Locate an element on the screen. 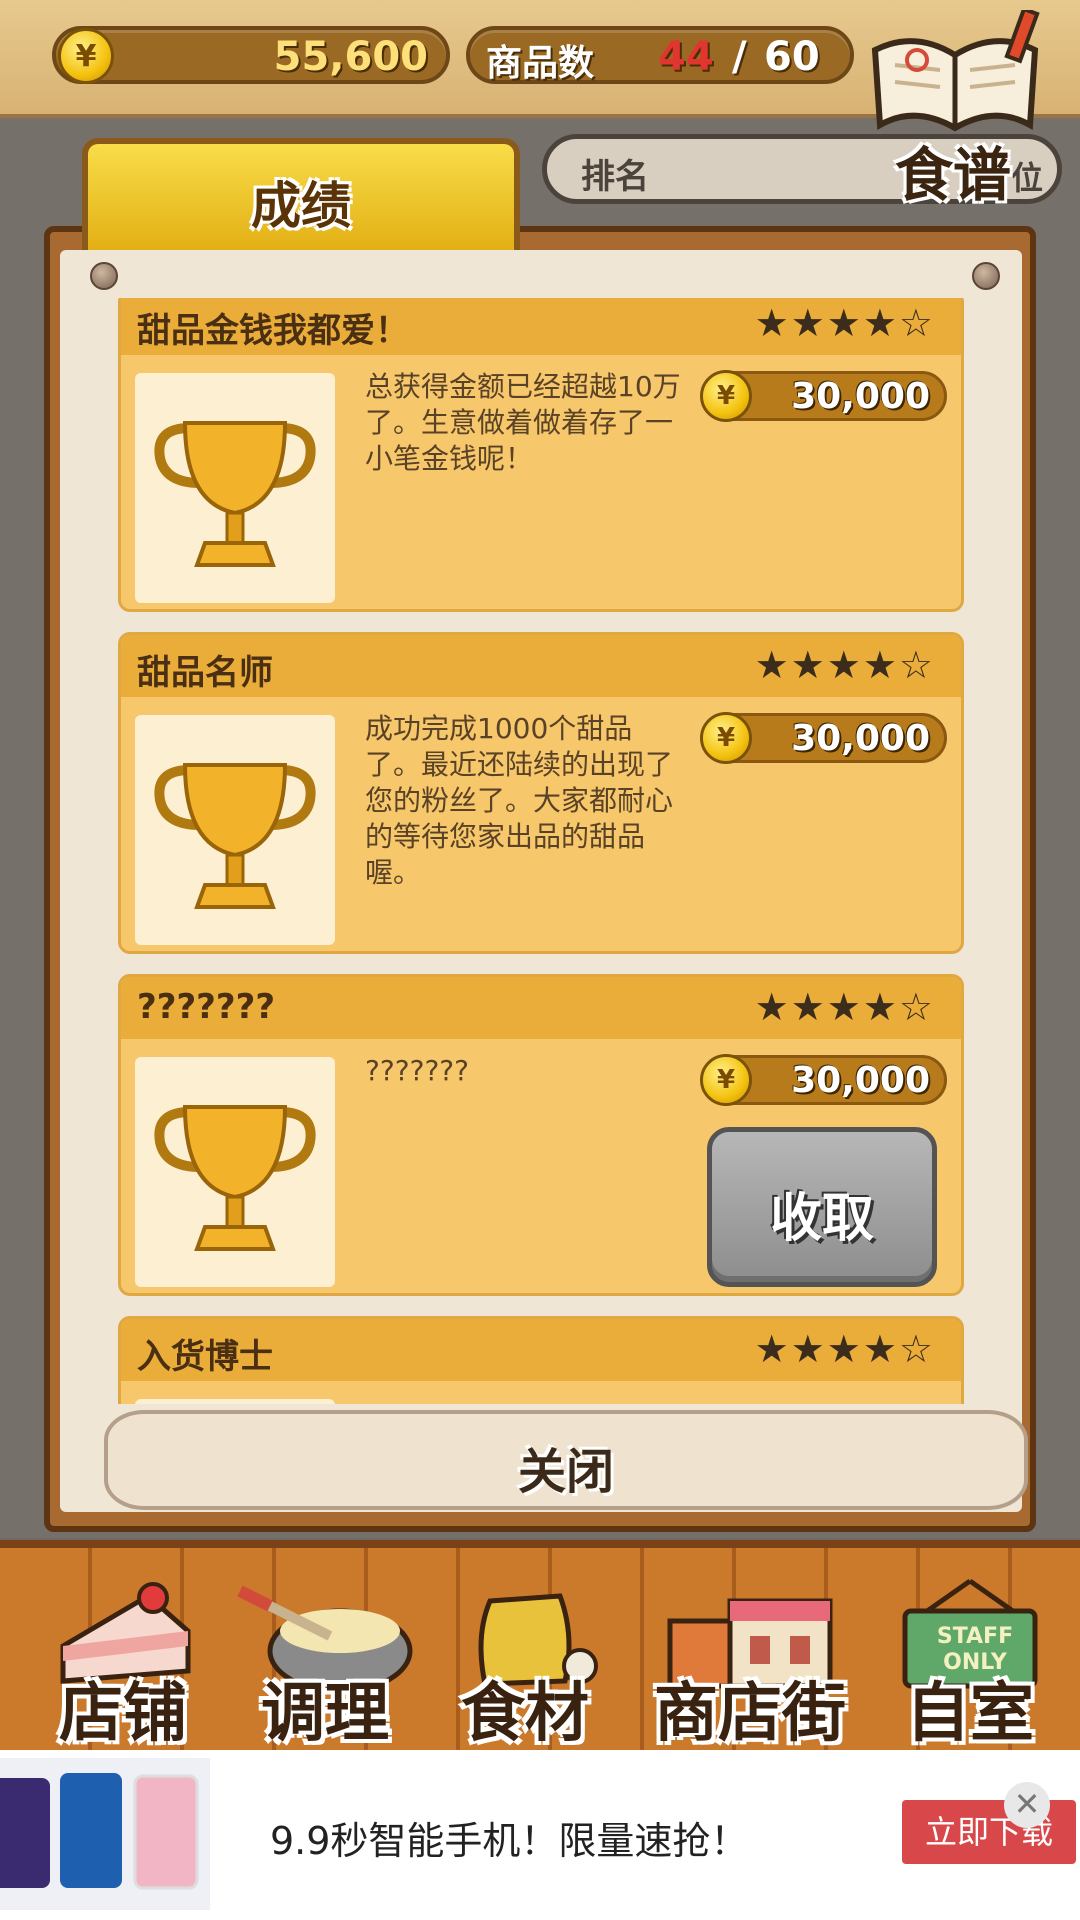 The width and height of the screenshot is (1080, 1920). ad-banner: 9.9秒智能手机！限量速抢！ 立即下载 ✕ is located at coordinates (540, 1835).